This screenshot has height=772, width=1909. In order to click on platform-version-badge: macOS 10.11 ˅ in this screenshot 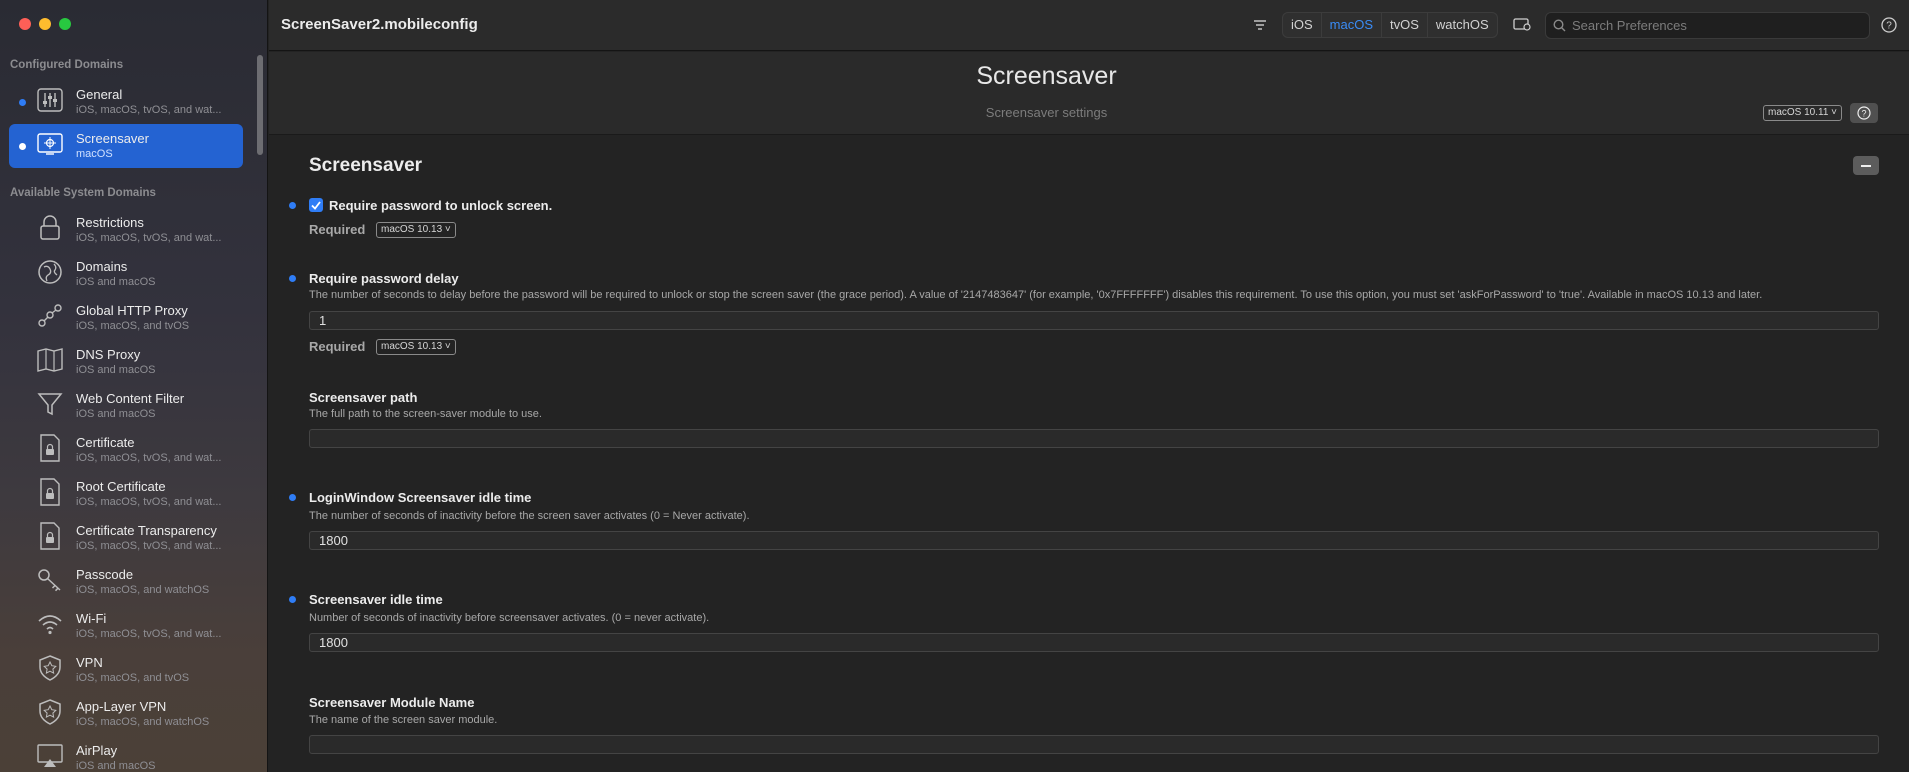, I will do `click(1803, 113)`.